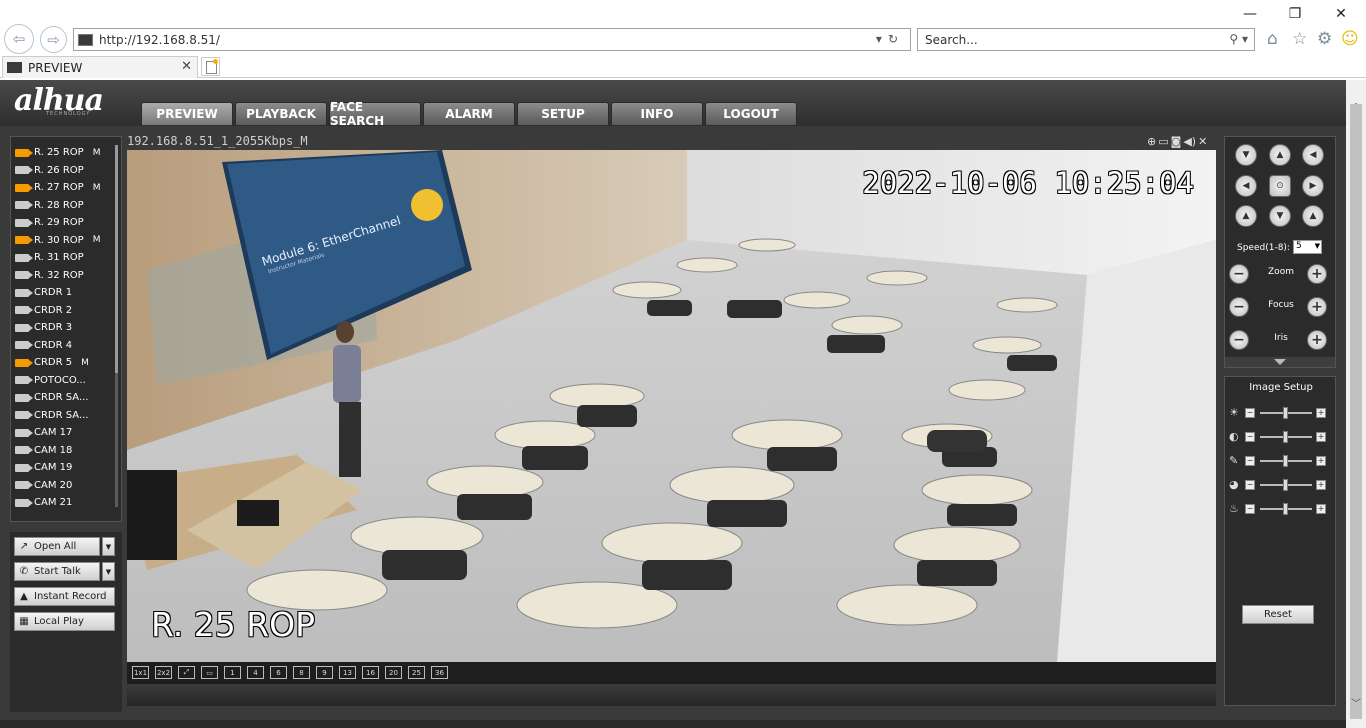 The image size is (1366, 728). Describe the element at coordinates (890, 39) in the screenshot. I see `refresh-icon: ▾↻` at that location.